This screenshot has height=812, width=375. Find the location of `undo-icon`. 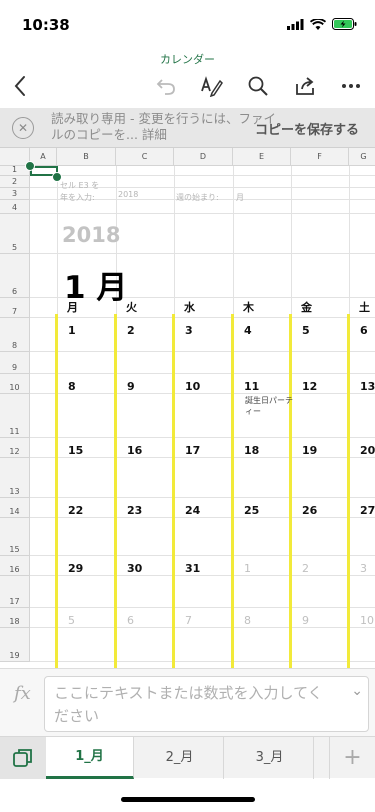

undo-icon is located at coordinates (165, 87).